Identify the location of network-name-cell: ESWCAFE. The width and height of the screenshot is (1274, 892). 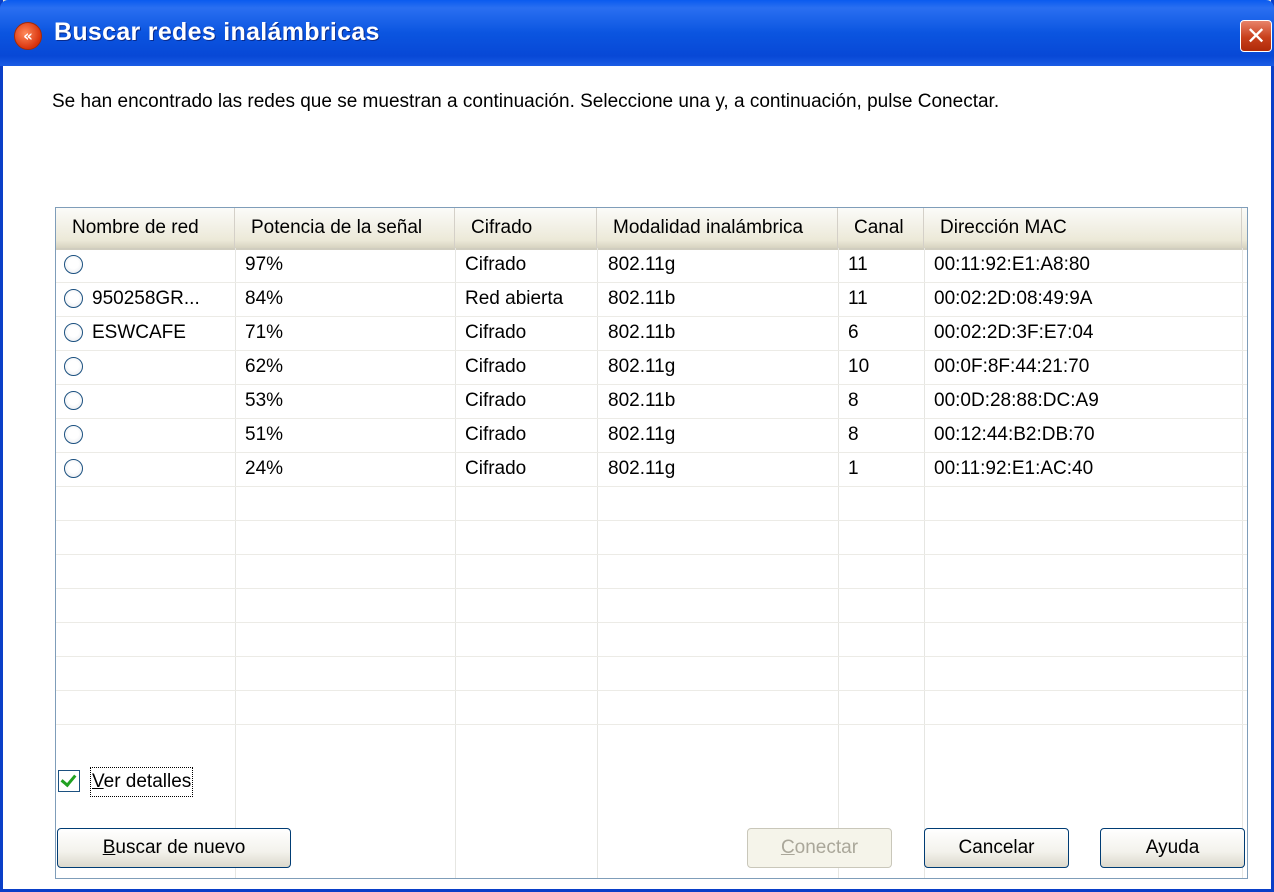
(139, 332).